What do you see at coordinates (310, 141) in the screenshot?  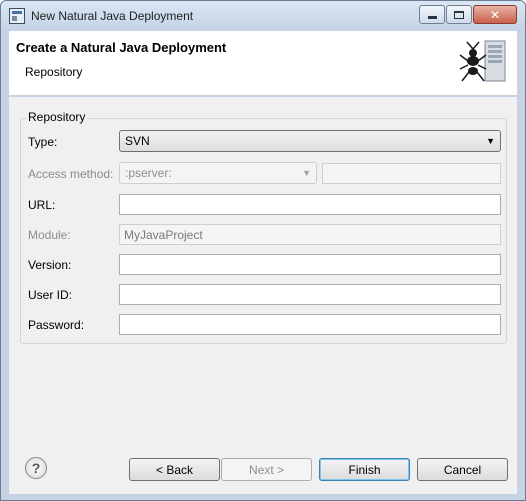 I see `type-combo: SVN ▼` at bounding box center [310, 141].